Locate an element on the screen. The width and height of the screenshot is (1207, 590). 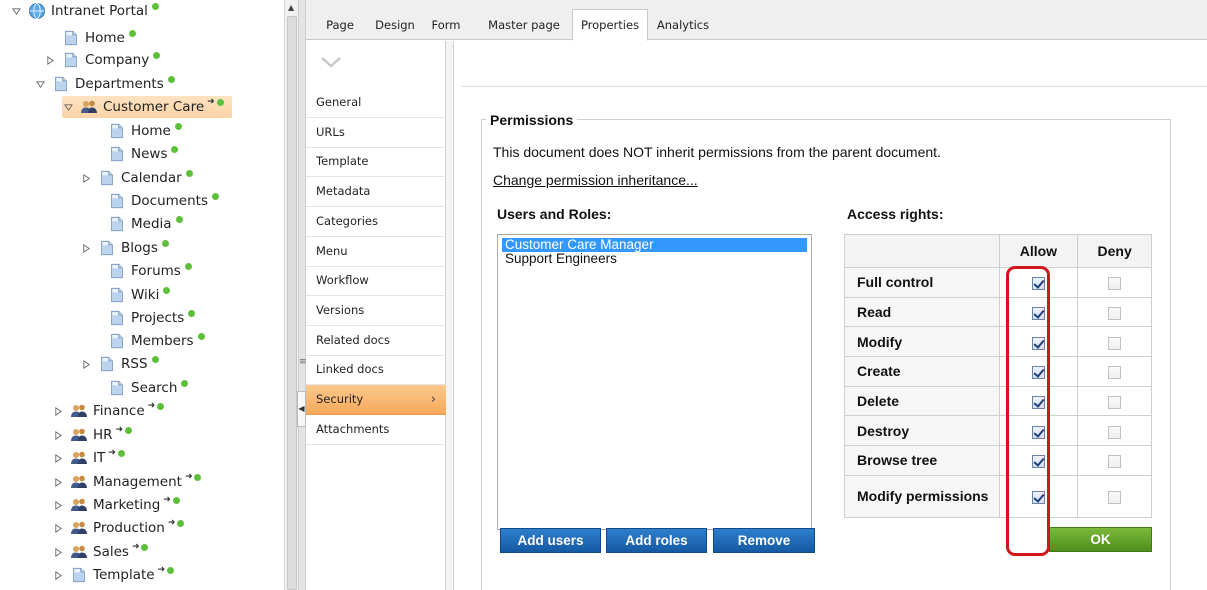
menu-item-label: Related docs is located at coordinates (353, 339).